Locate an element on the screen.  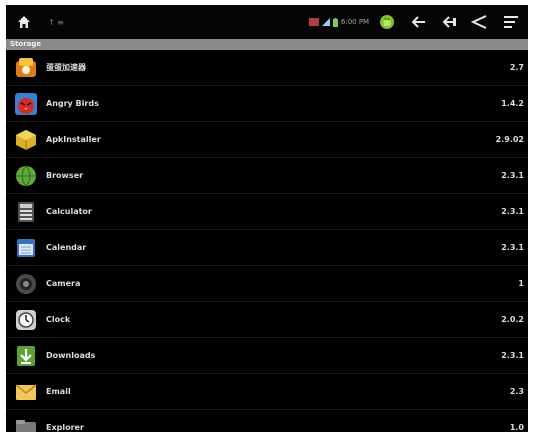
section-header: Storage is located at coordinates (267, 44).